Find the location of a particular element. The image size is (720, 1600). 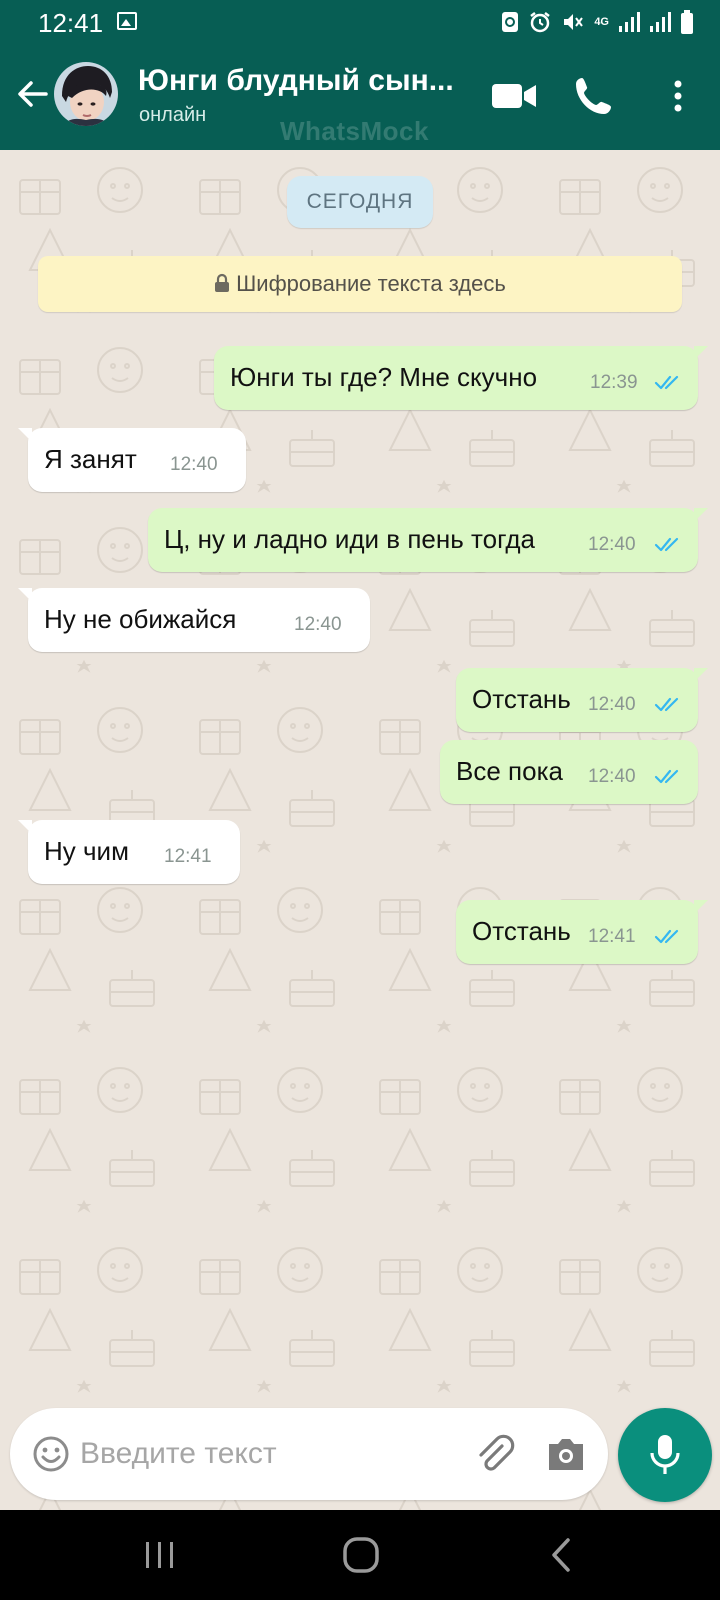

message-text: Все пока is located at coordinates (509, 771).